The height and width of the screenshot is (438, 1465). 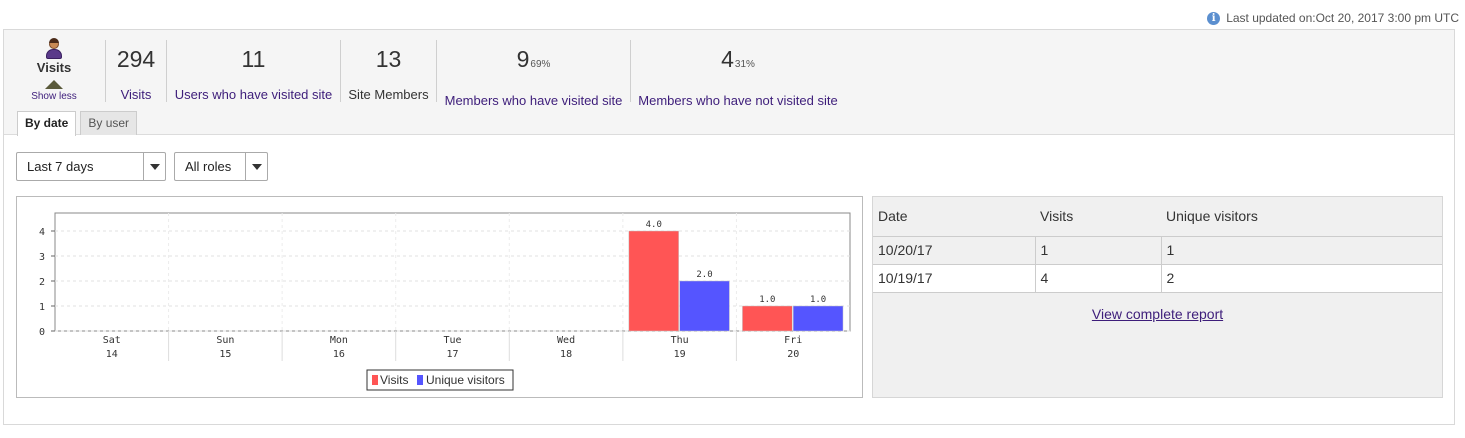 What do you see at coordinates (136, 94) in the screenshot?
I see `stat-visits-link: Visits` at bounding box center [136, 94].